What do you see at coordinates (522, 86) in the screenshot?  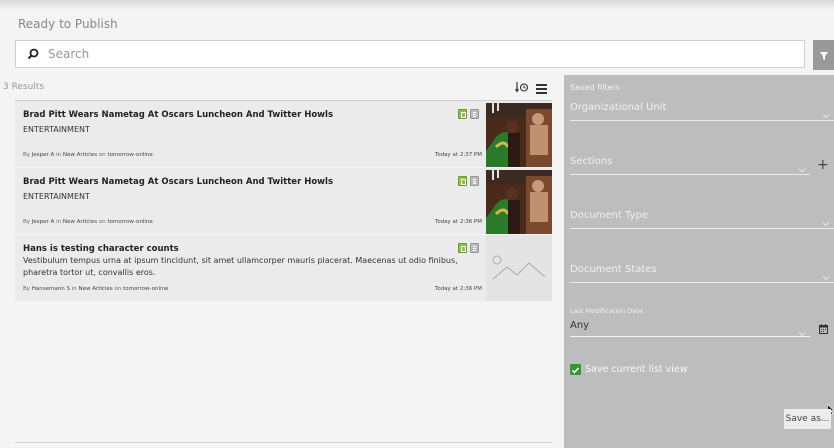 I see `sort-by-date-icon` at bounding box center [522, 86].